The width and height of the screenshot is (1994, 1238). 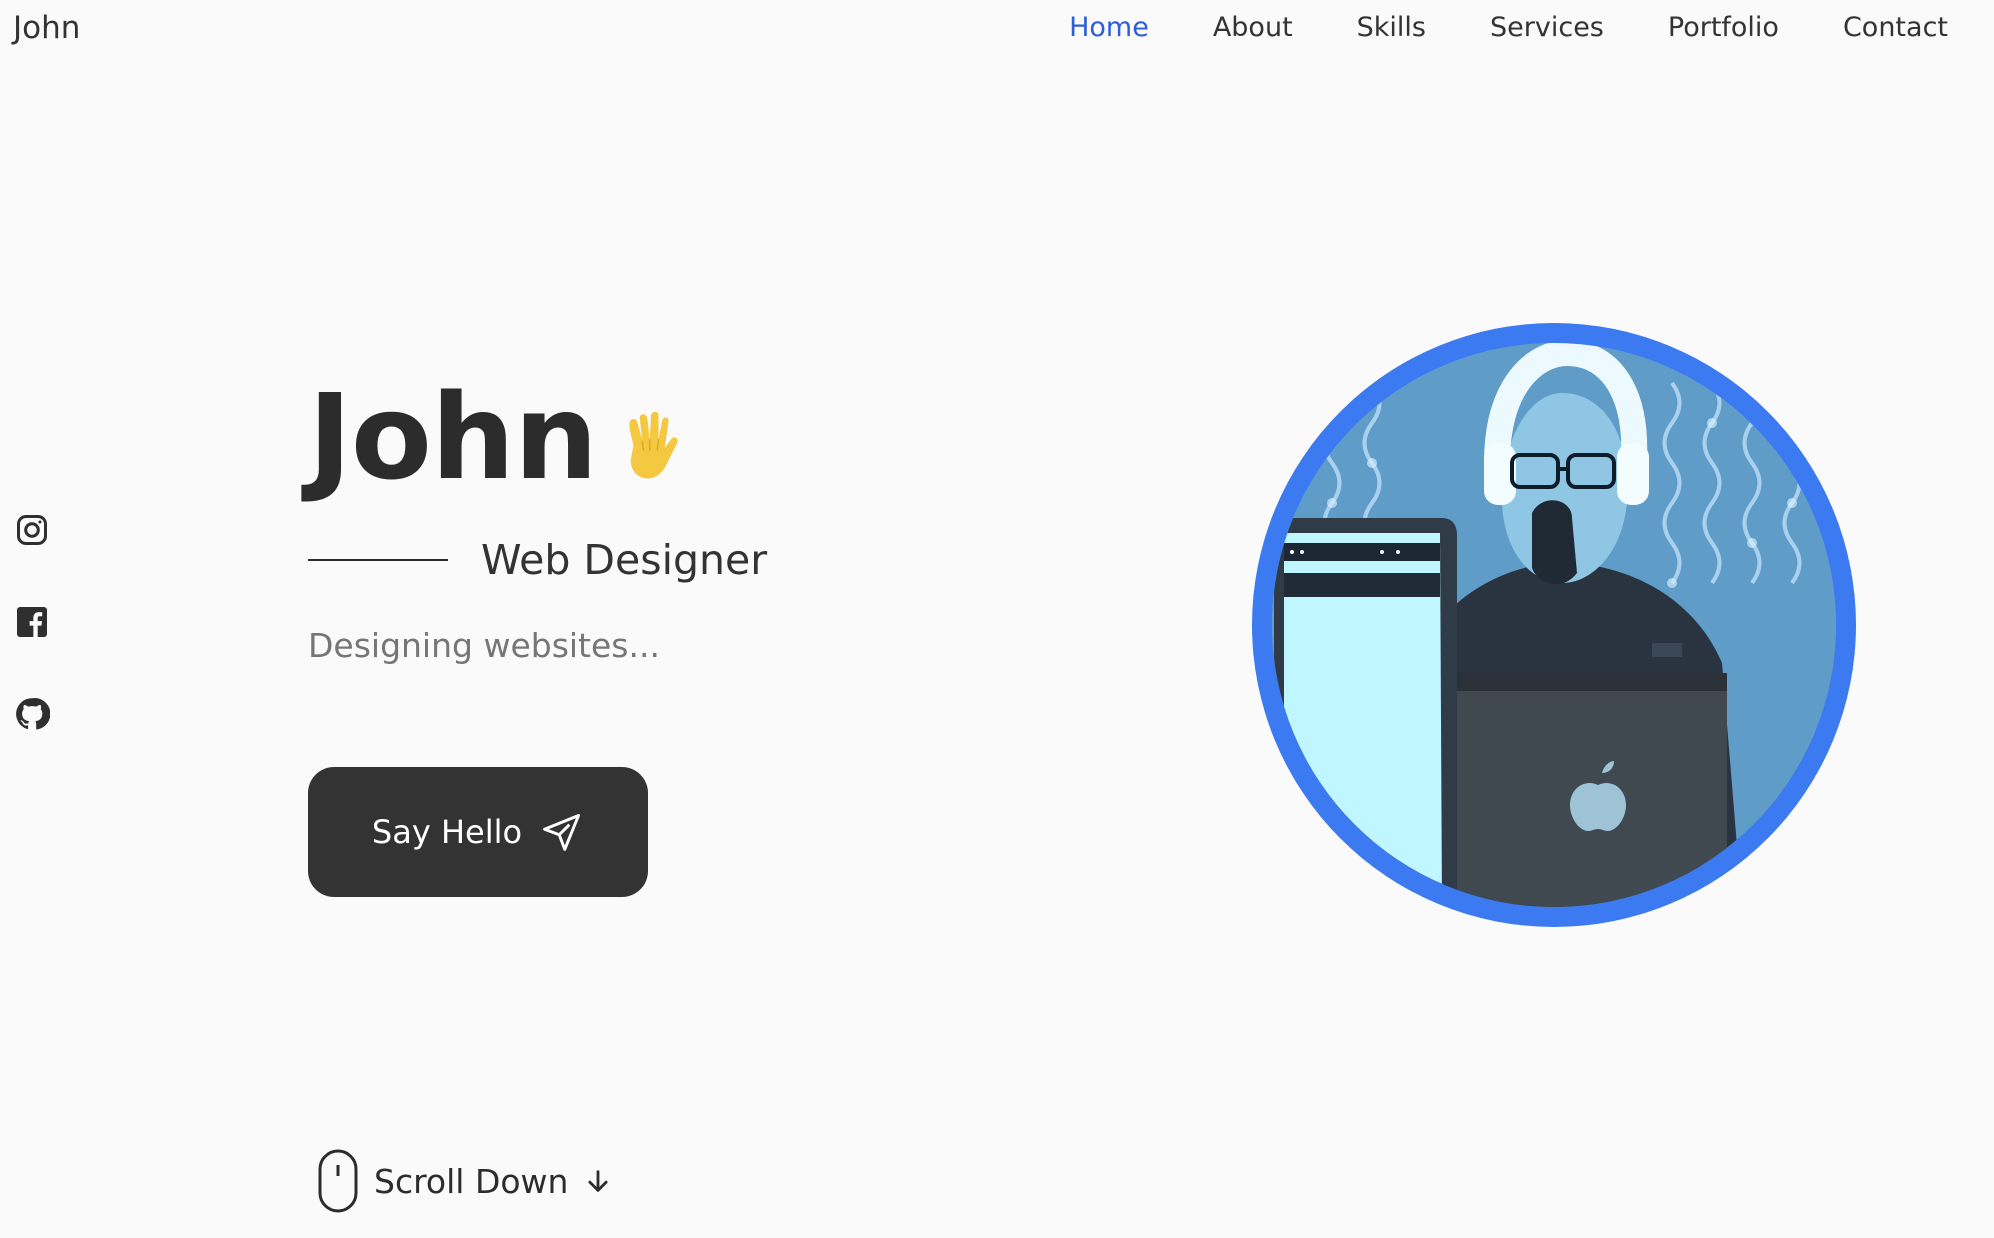 I want to click on logo: John, so click(x=46, y=28).